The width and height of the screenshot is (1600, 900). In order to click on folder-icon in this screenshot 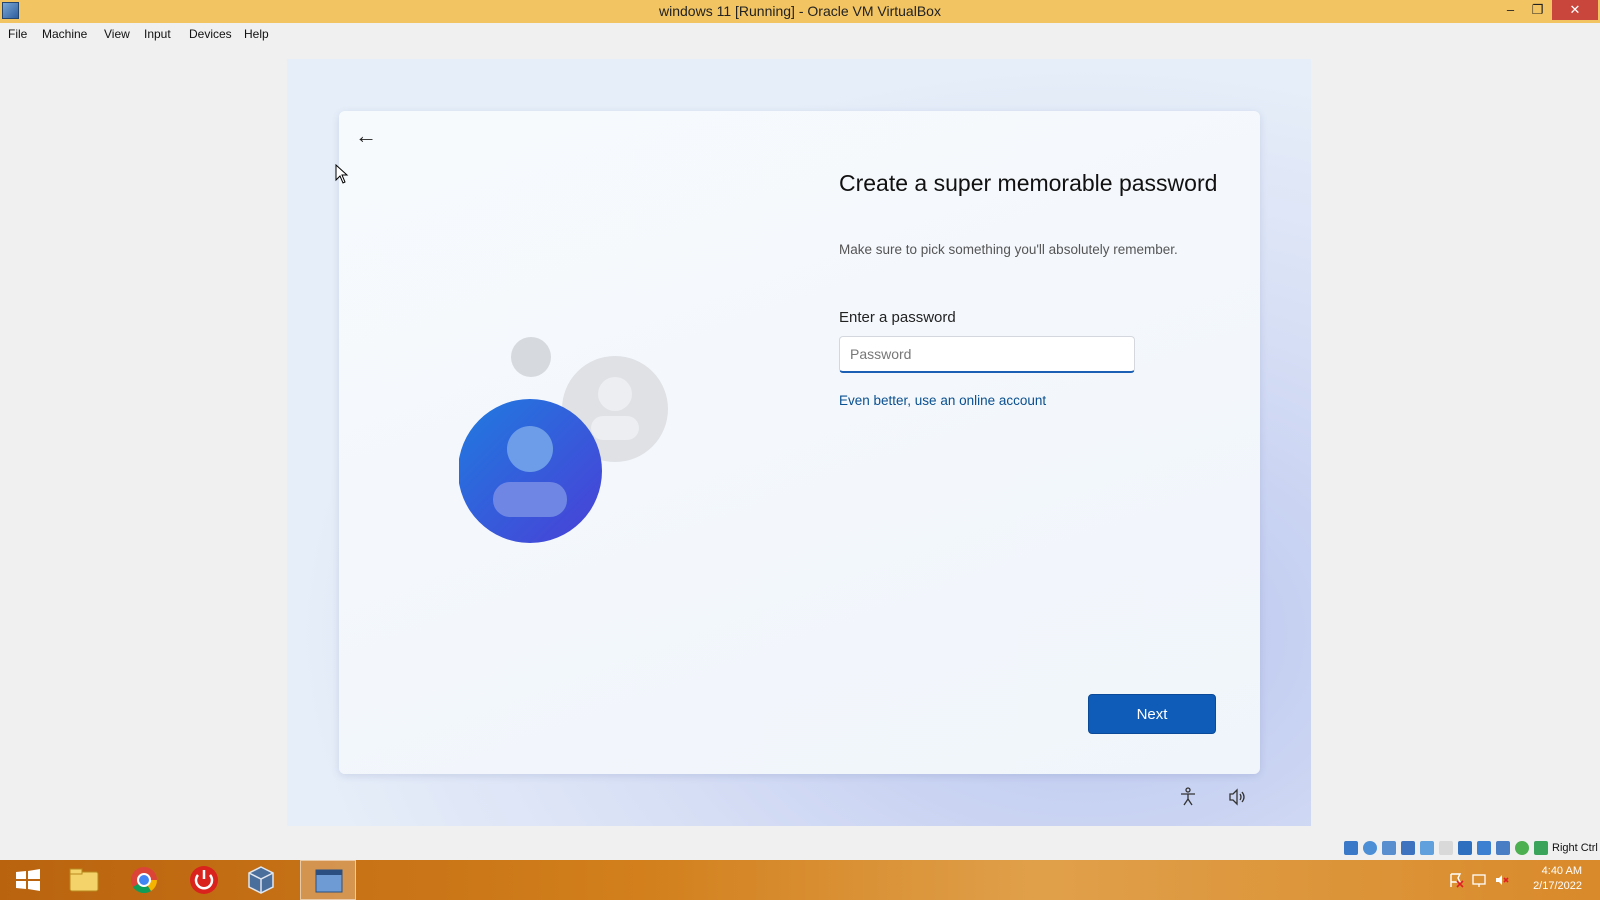, I will do `click(84, 880)`.